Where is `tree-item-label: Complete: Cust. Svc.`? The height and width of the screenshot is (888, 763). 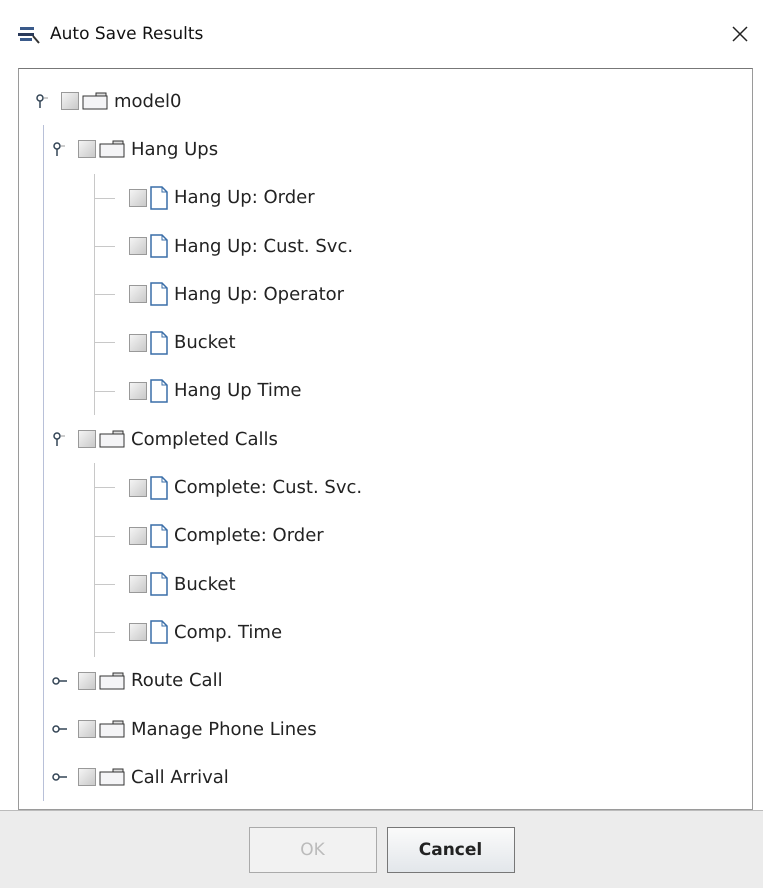
tree-item-label: Complete: Cust. Svc. is located at coordinates (268, 487).